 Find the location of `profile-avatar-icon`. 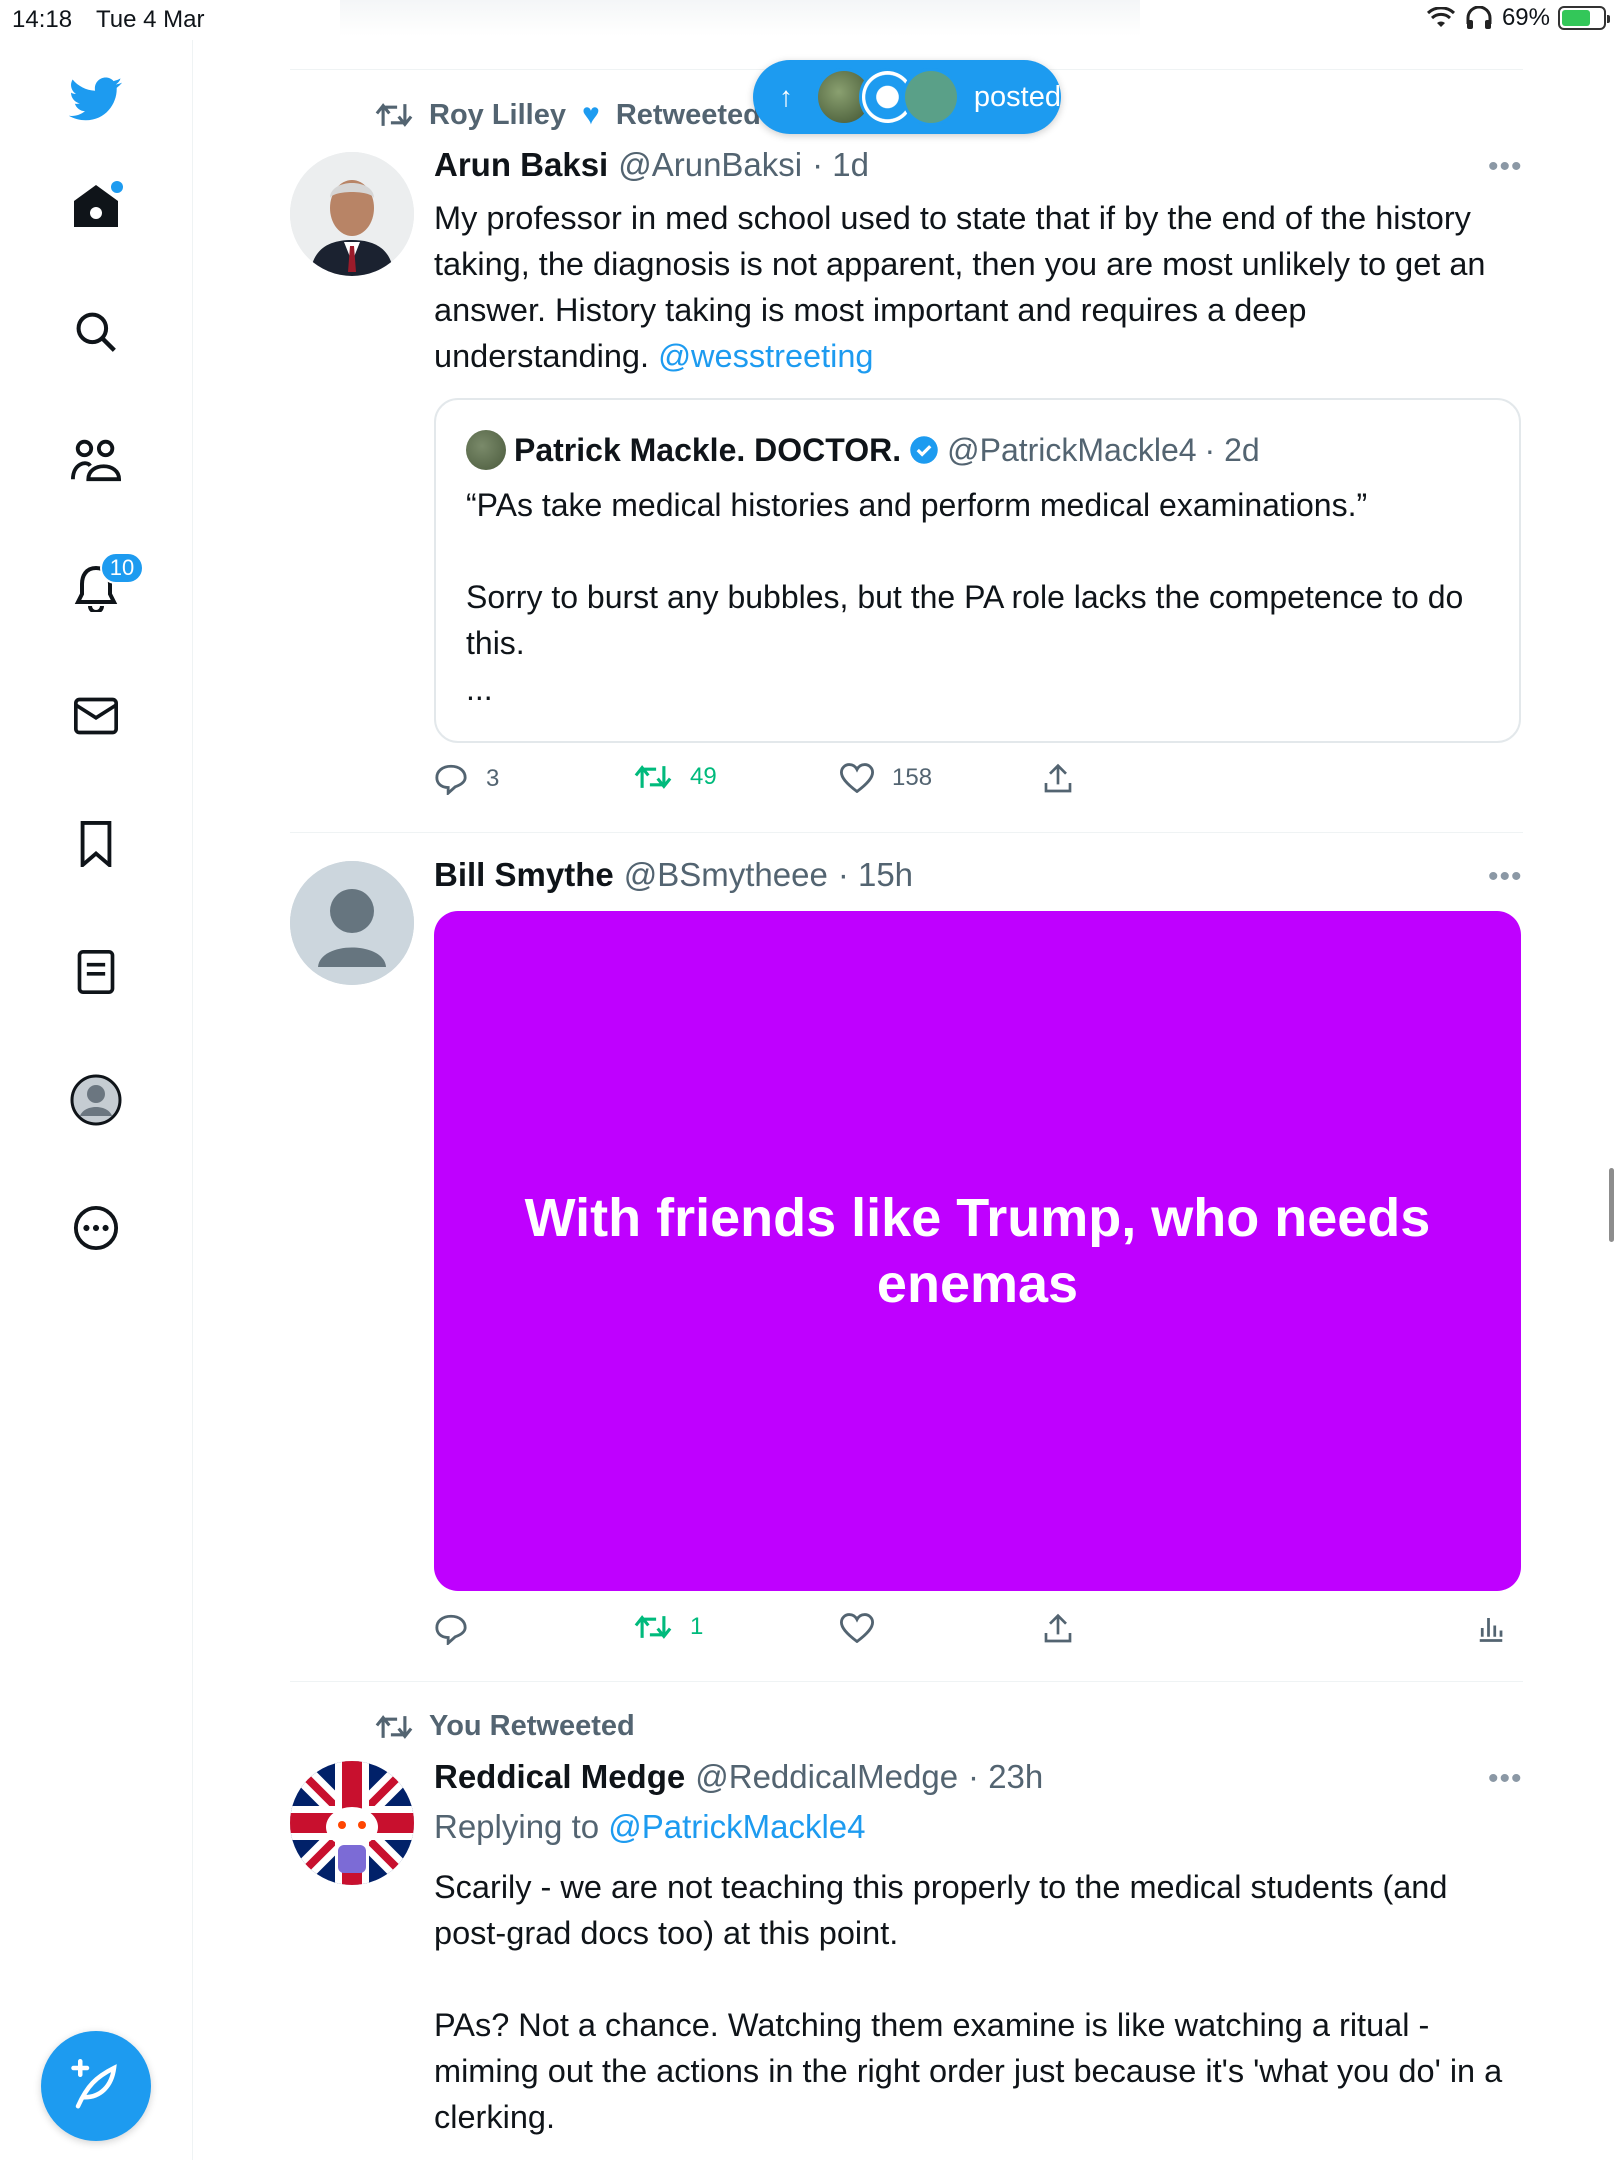

profile-avatar-icon is located at coordinates (96, 1100).